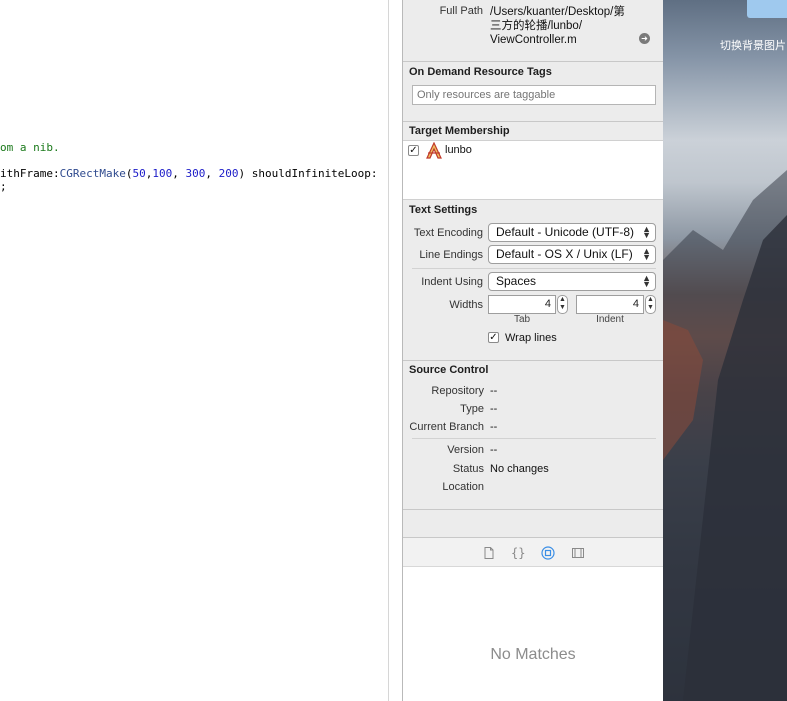 The height and width of the screenshot is (701, 787). I want to click on target-checkbox: ✓, so click(413, 150).